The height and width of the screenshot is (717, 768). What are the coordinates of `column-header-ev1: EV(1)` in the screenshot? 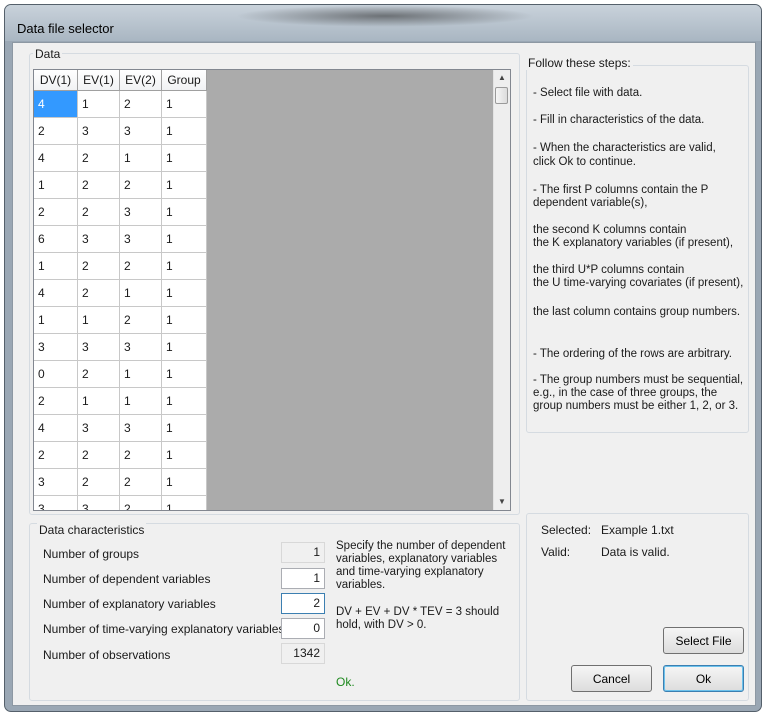 It's located at (98, 80).